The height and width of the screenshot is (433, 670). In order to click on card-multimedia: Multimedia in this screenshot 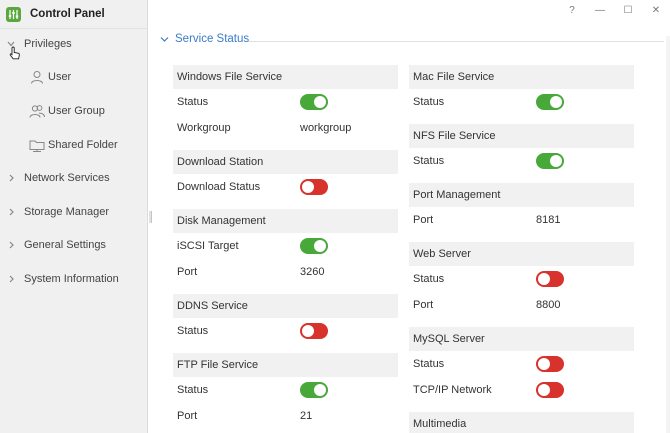, I will do `click(521, 422)`.